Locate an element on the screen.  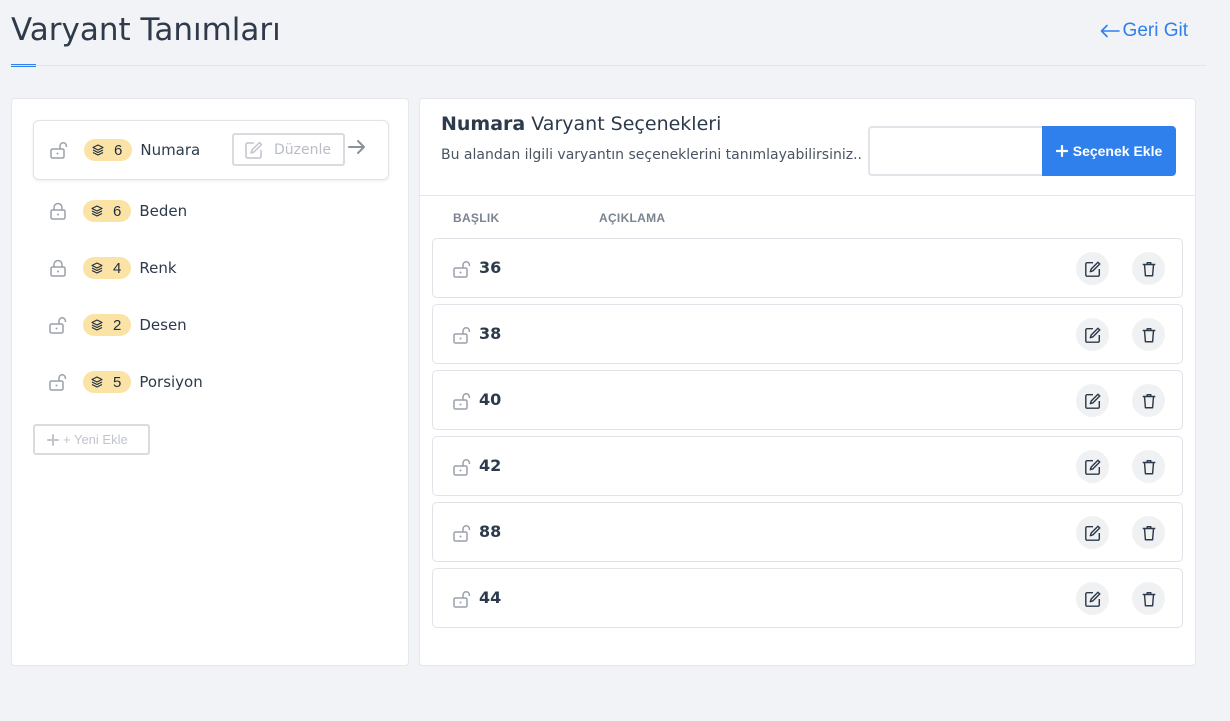
option-row: 44 is located at coordinates (807, 598).